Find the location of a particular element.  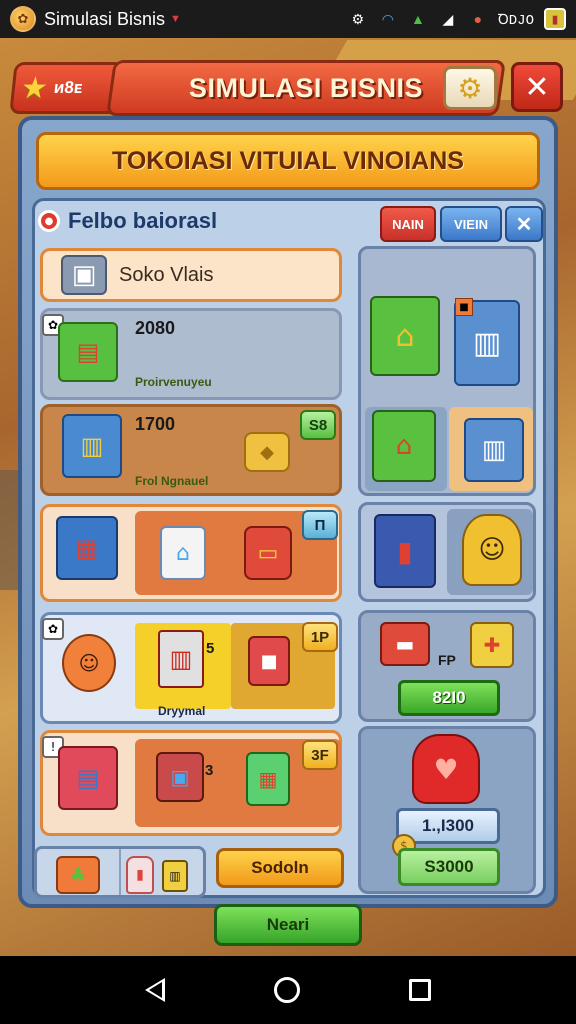

stall-icon: ▤ is located at coordinates (88, 778).